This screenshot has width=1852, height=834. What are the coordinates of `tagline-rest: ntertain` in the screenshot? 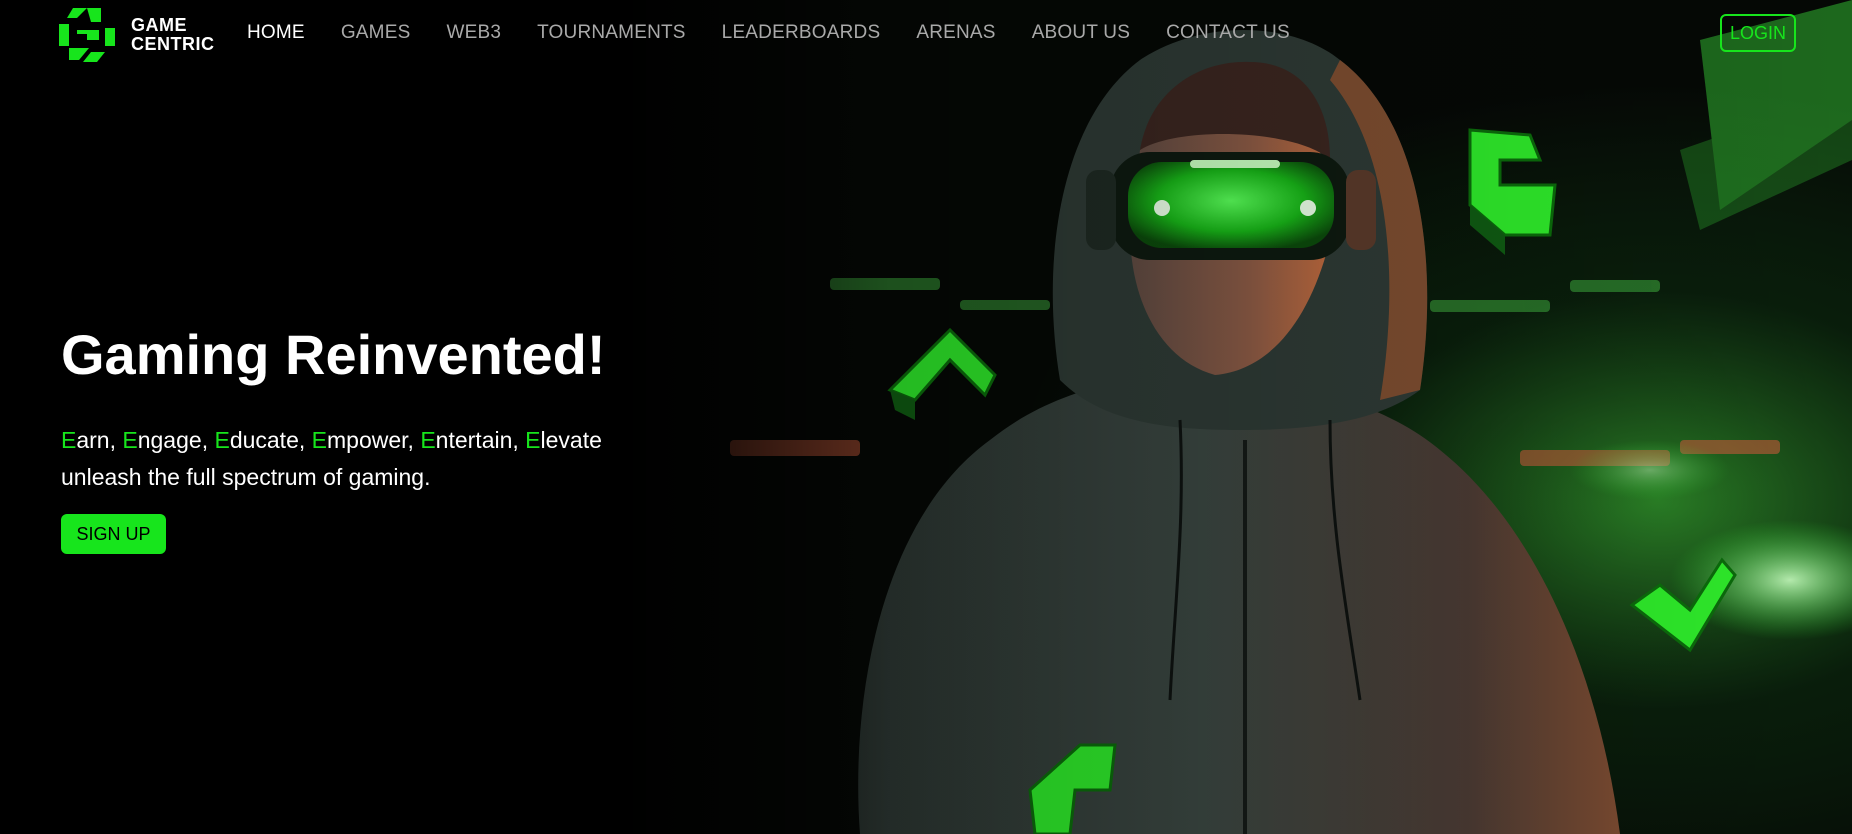 It's located at (474, 440).